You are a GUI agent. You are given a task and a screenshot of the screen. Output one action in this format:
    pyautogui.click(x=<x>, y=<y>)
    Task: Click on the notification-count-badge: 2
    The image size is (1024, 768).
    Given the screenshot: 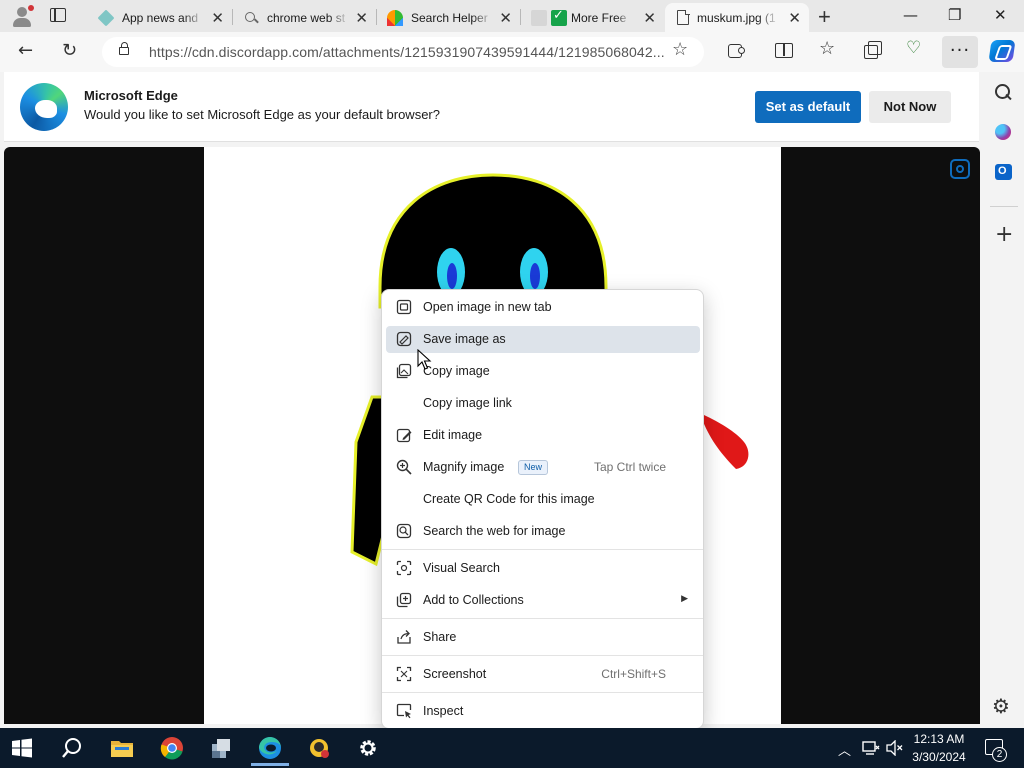 What is the action you would take?
    pyautogui.click(x=999, y=754)
    